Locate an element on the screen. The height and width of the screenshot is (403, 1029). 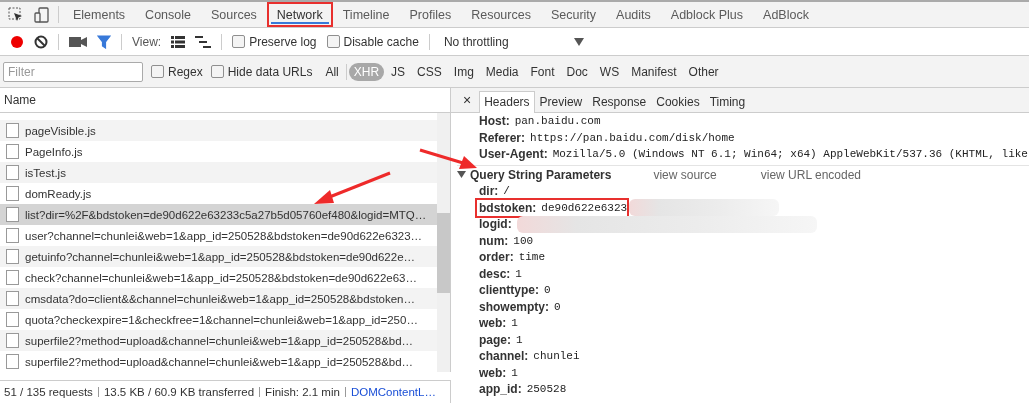
param-name: clienttype: is located at coordinates (509, 290).